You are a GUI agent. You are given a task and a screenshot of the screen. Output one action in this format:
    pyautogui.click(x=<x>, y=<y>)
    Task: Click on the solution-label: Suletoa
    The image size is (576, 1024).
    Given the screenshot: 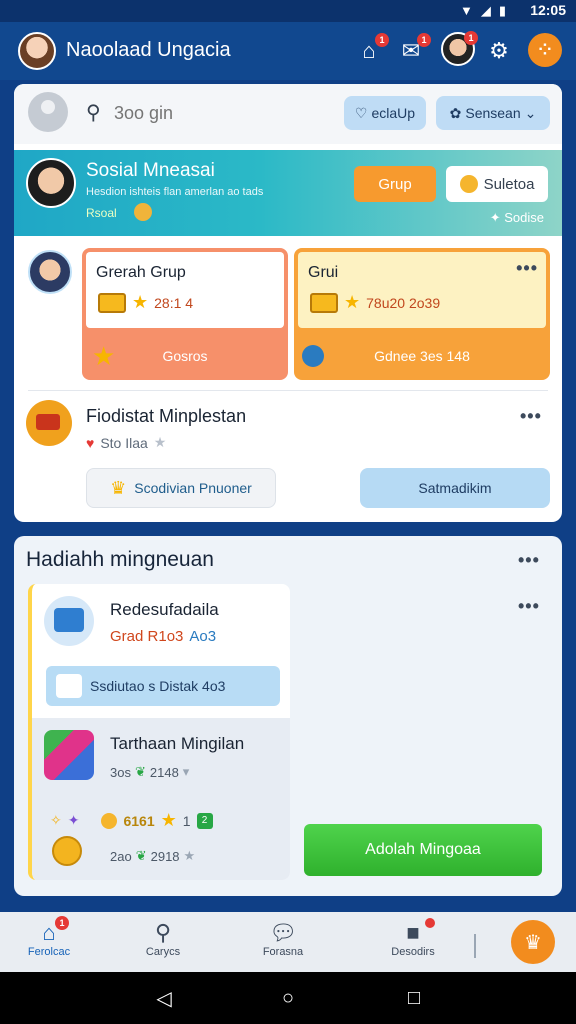 What is the action you would take?
    pyautogui.click(x=509, y=184)
    